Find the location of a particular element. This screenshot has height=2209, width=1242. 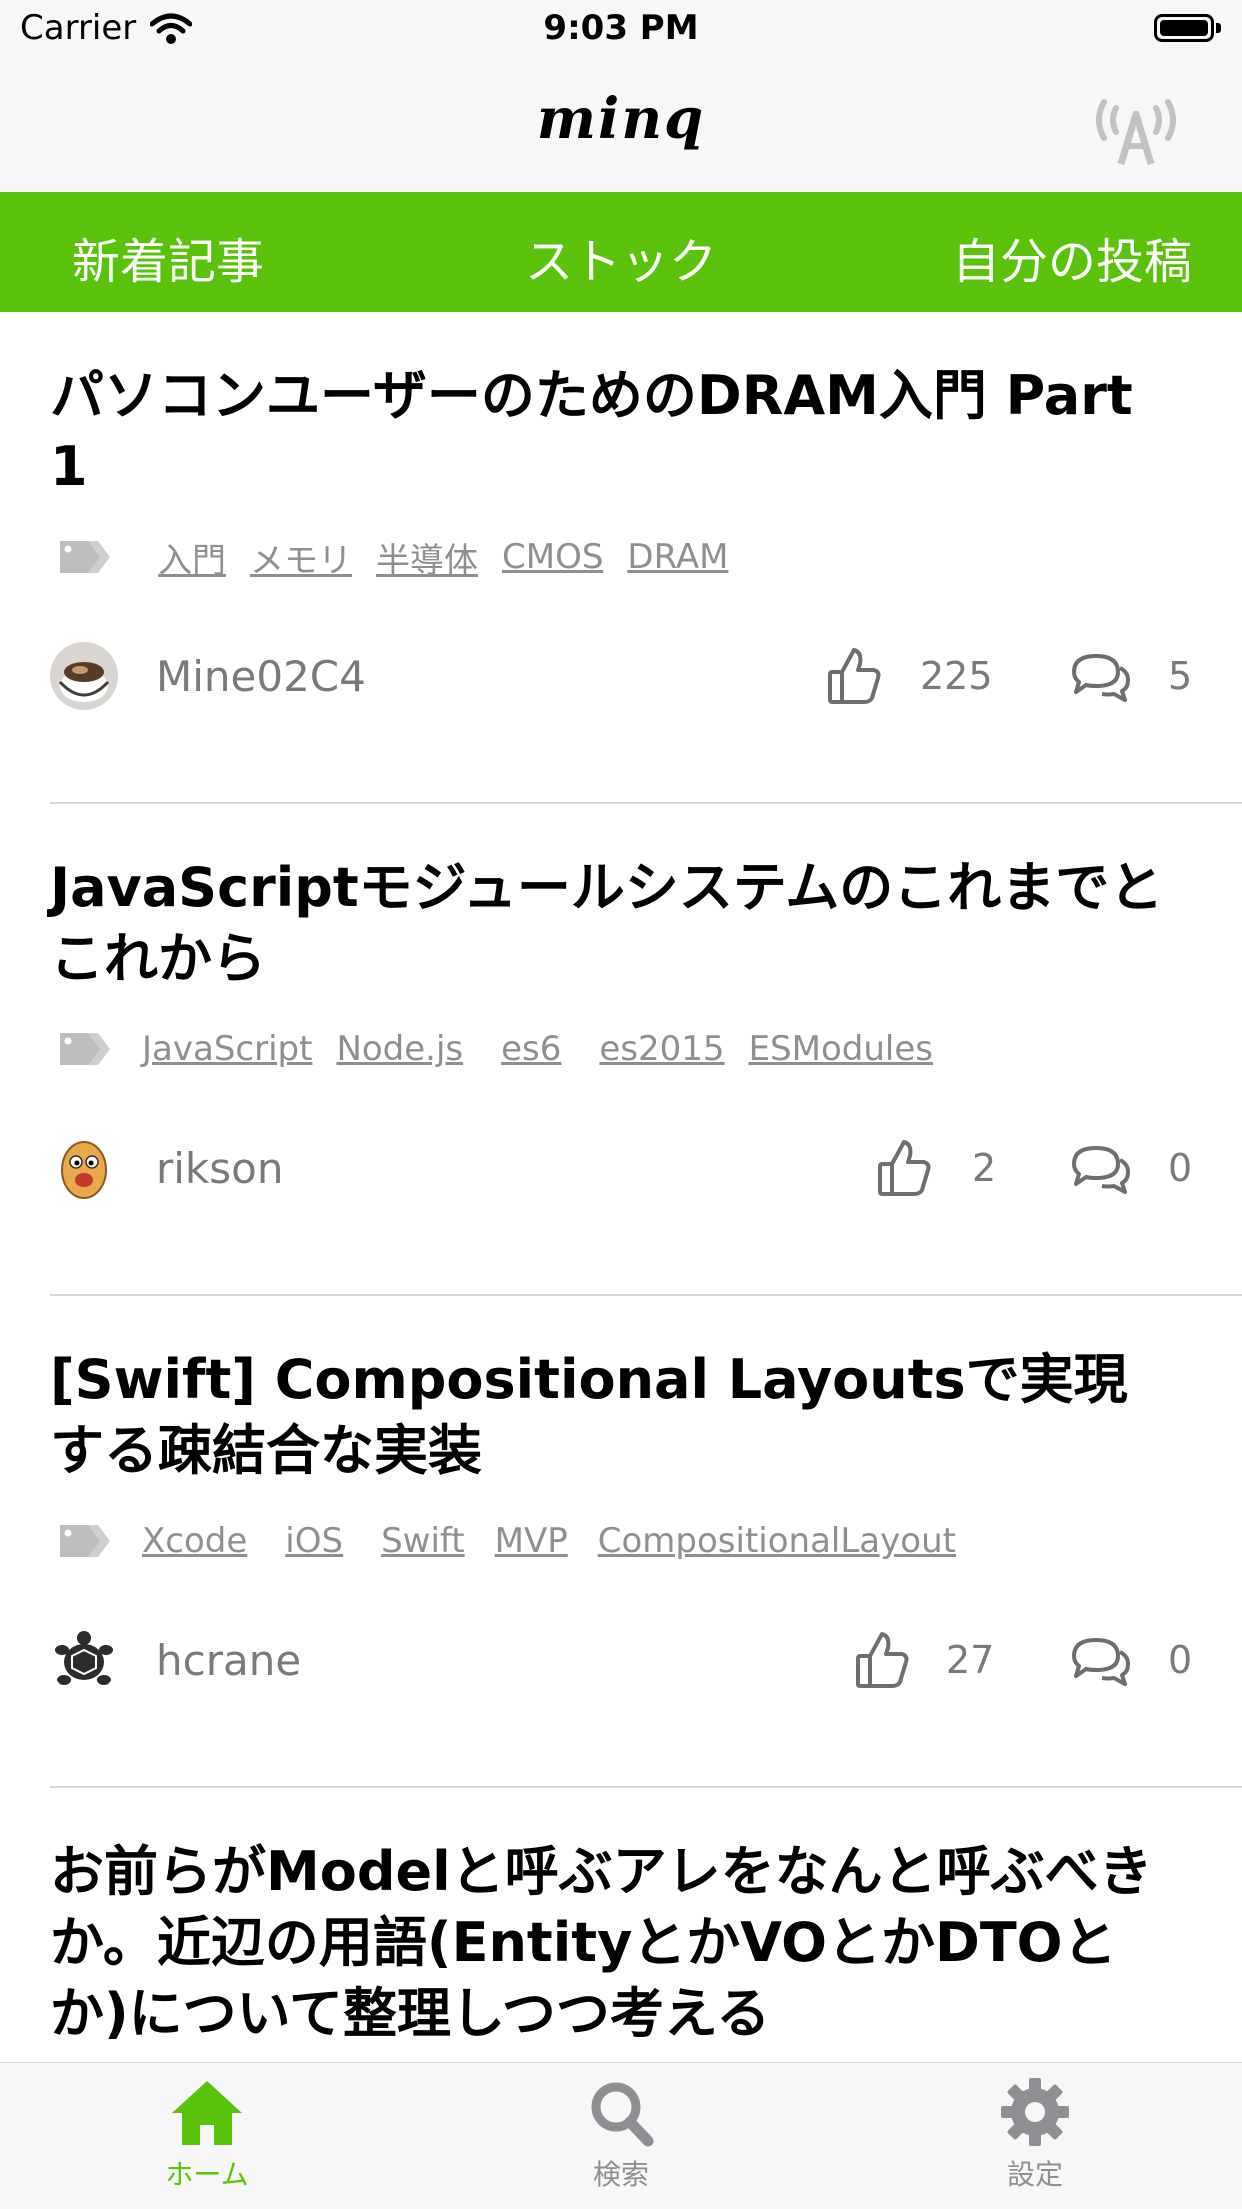

tag-link: MVP is located at coordinates (531, 1541).